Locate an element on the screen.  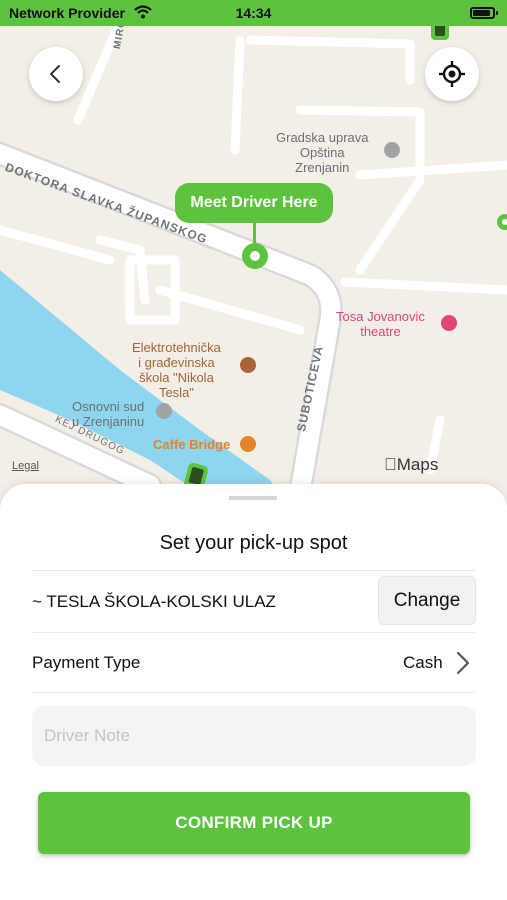
cafe-icon is located at coordinates (248, 444).